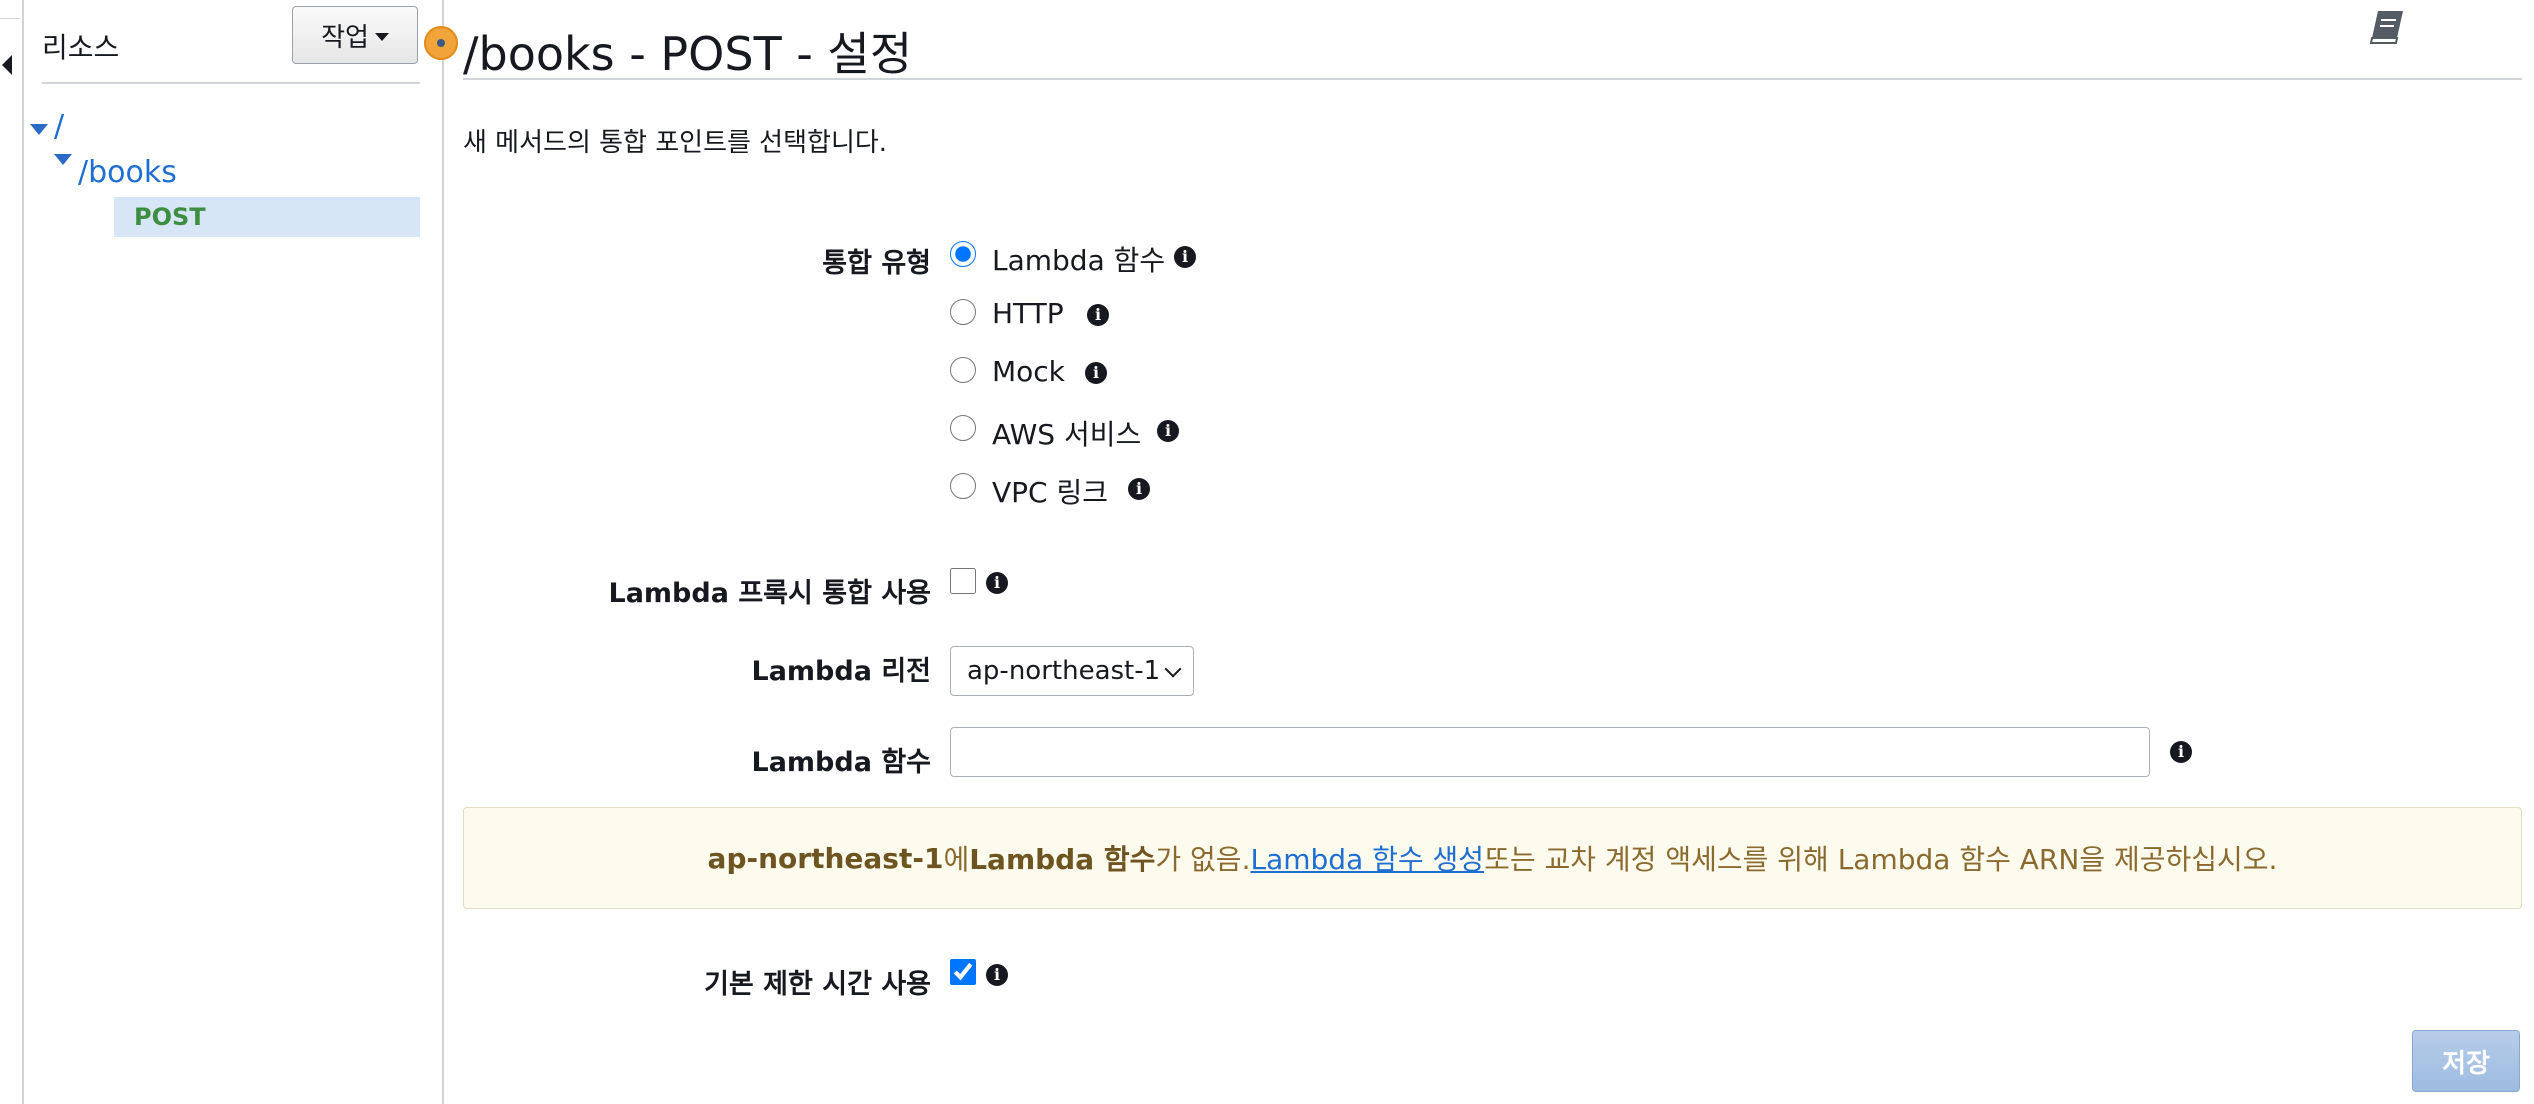 This screenshot has height=1104, width=2534. I want to click on page-intro: 새 메서드의 통합 포인트를 선택합니다., so click(675, 143).